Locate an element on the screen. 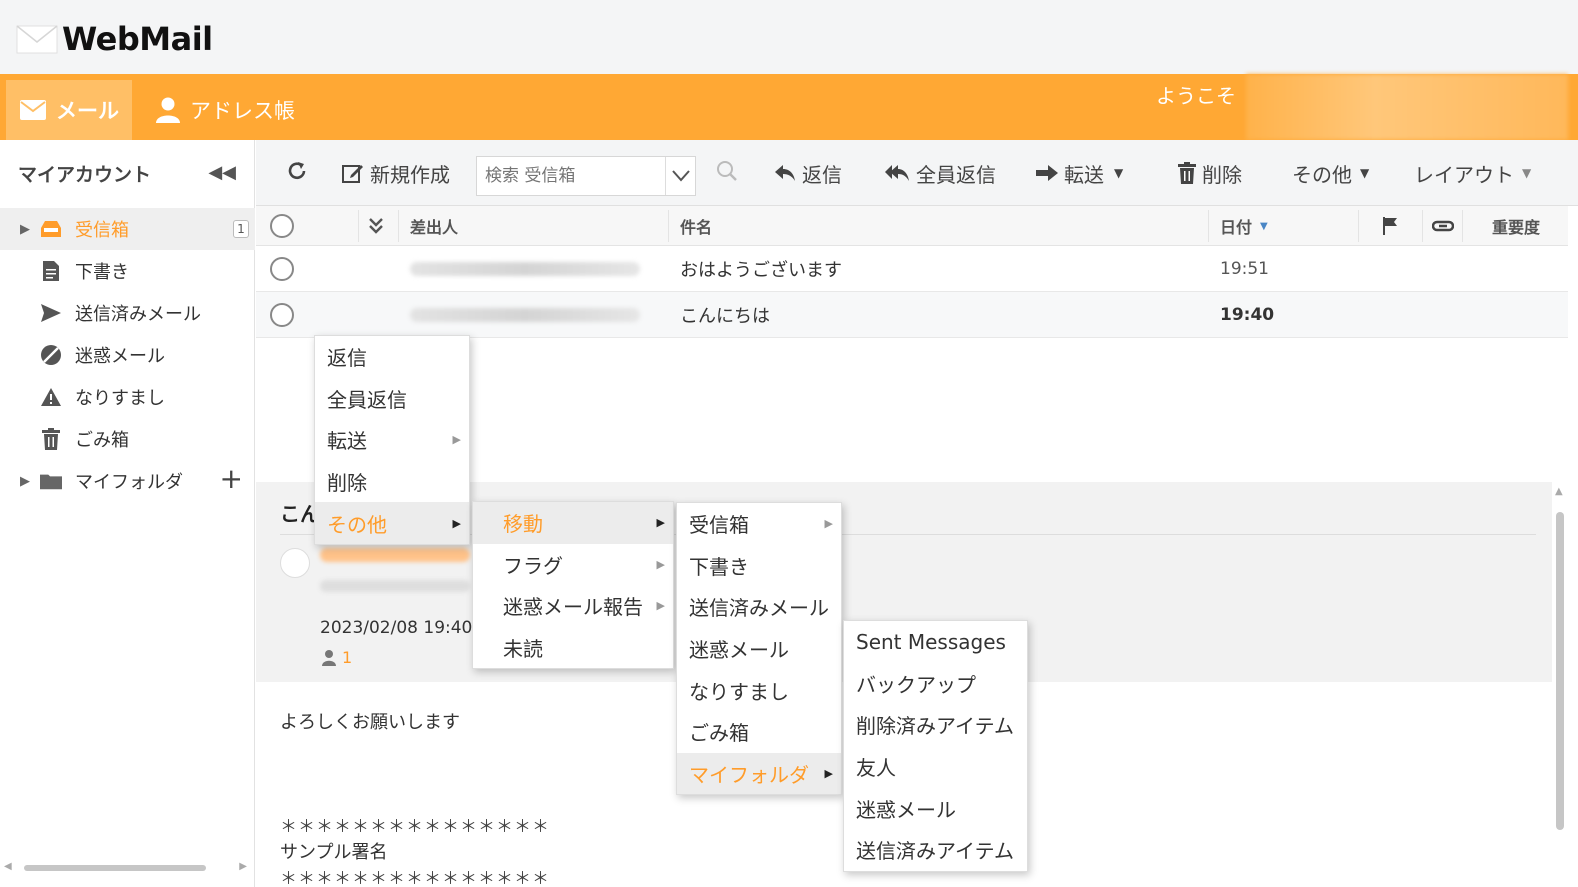 This screenshot has height=887, width=1578. menu-item-move-my-folder: マイフォルダ ▶ is located at coordinates (759, 773).